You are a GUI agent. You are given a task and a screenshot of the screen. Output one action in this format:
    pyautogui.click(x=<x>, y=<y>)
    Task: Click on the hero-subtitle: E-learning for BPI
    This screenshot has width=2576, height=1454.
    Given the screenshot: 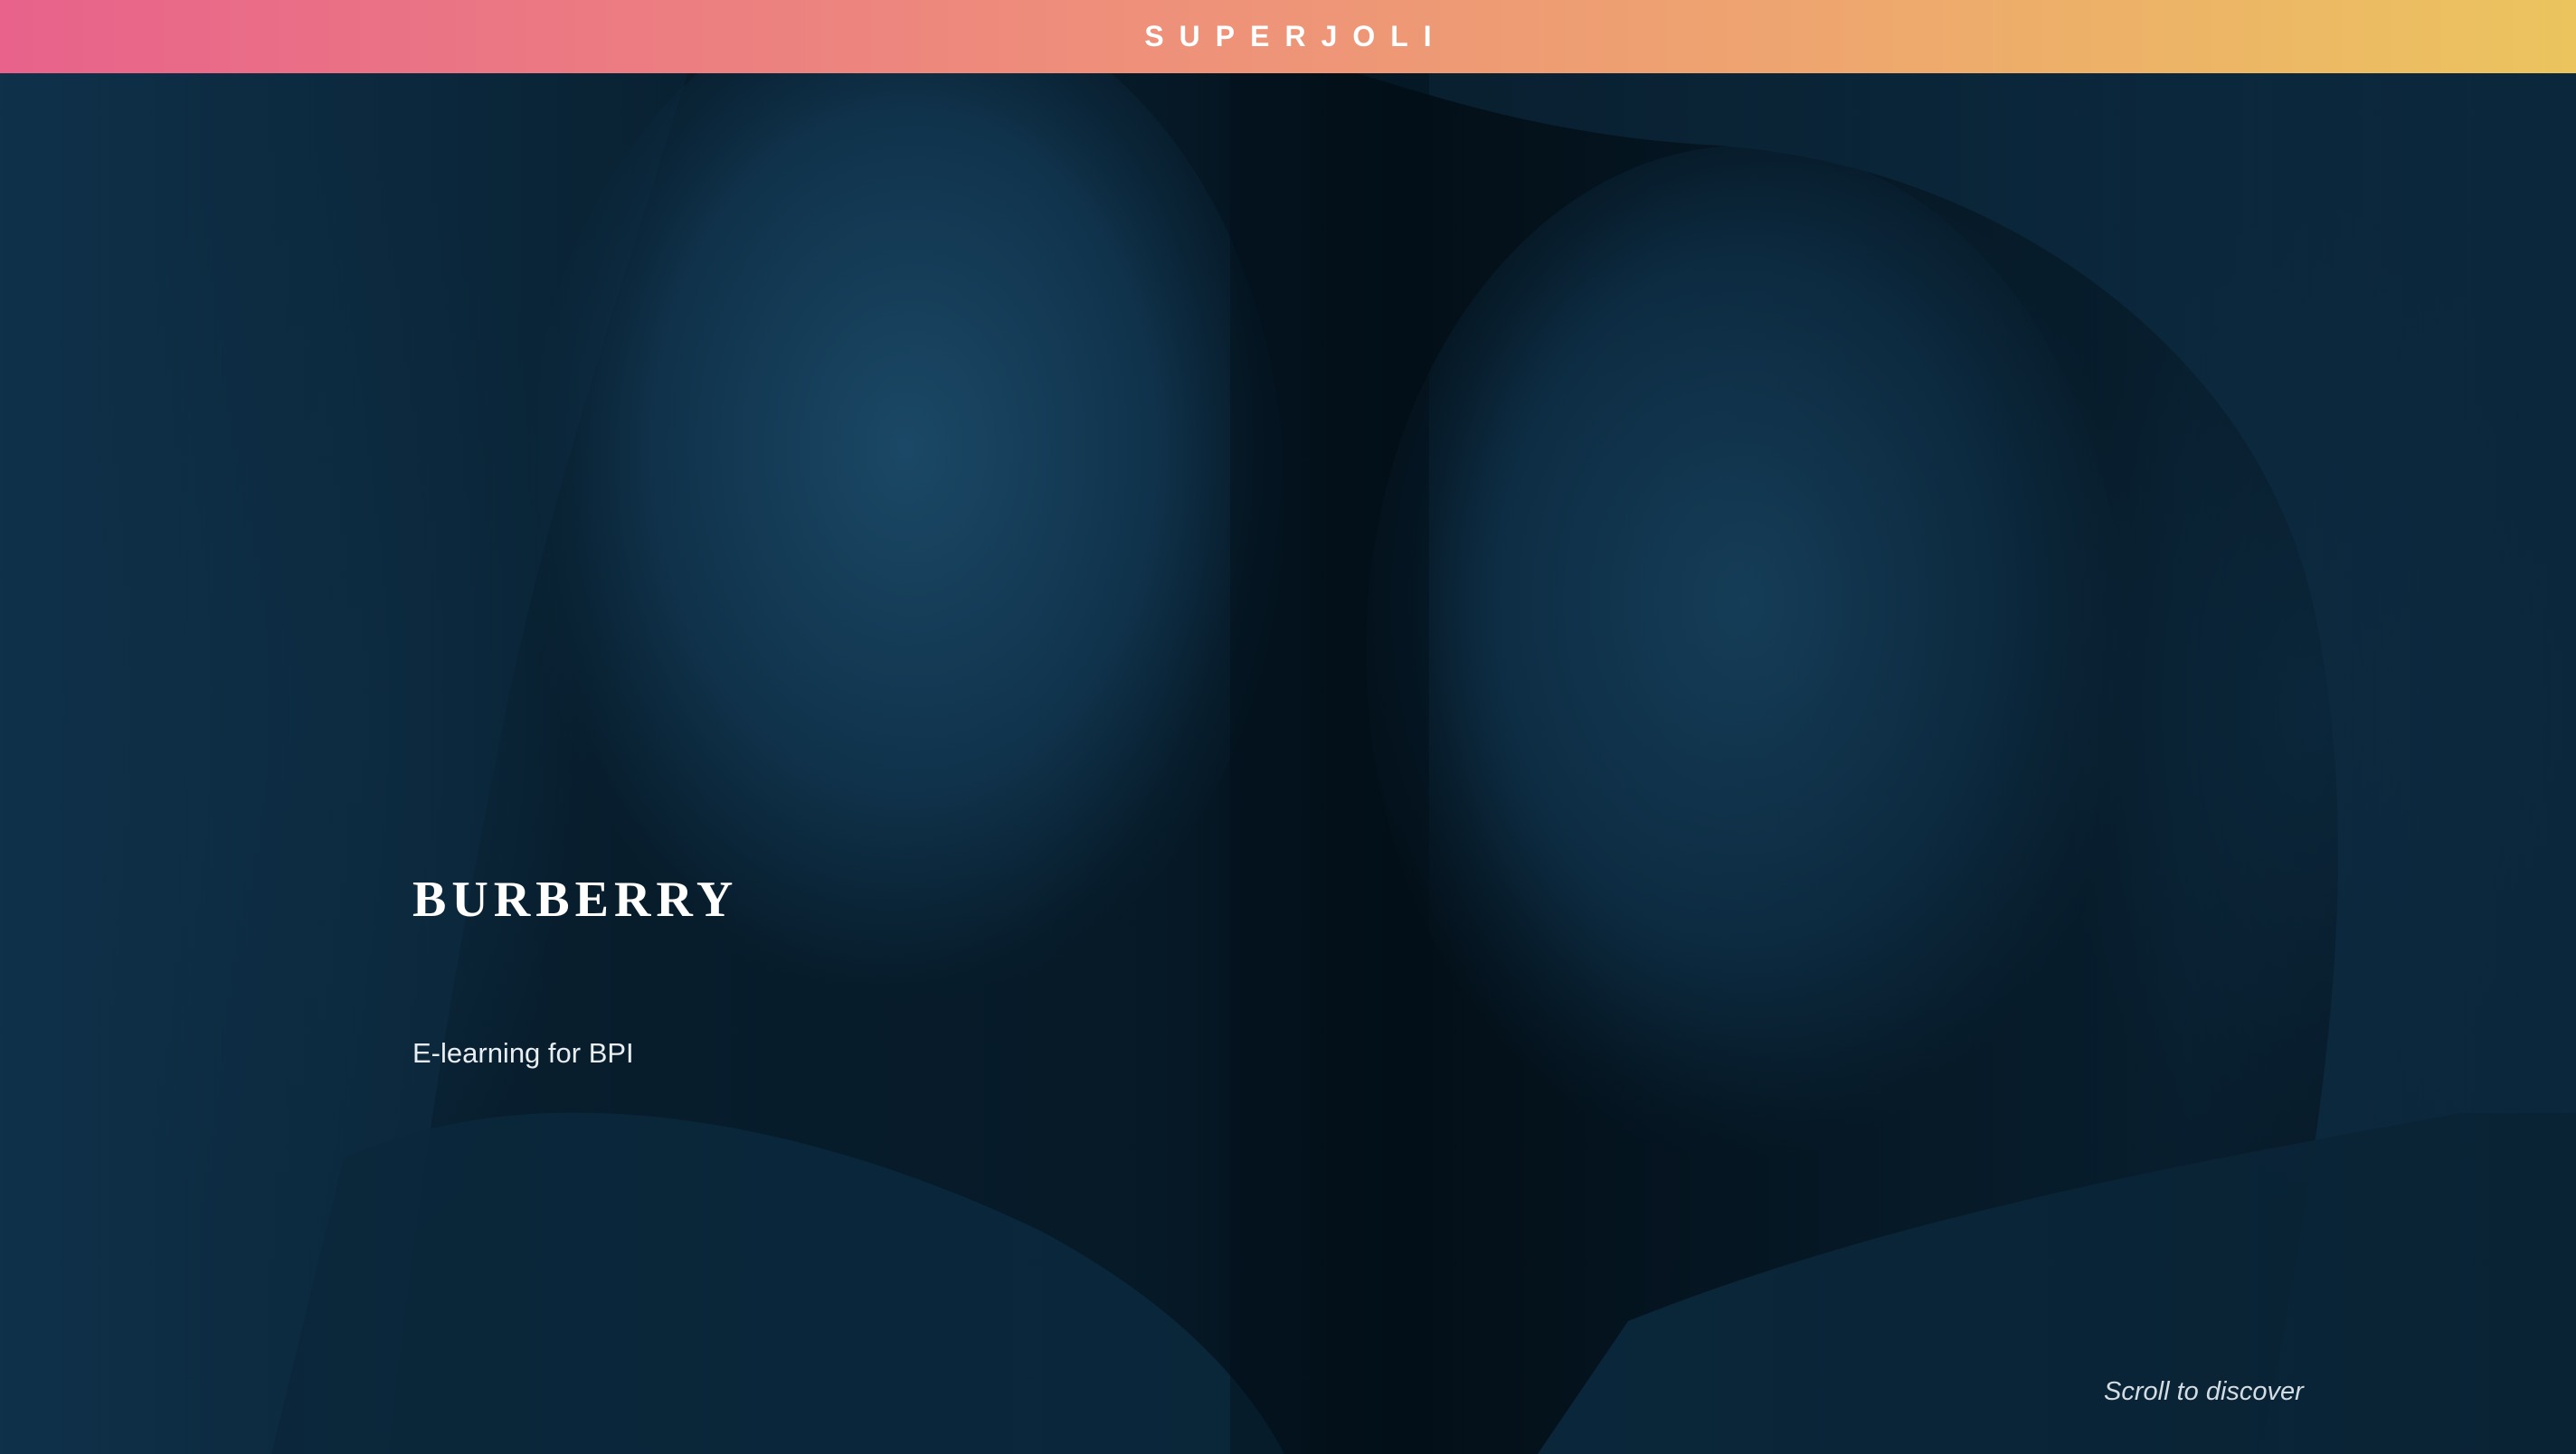 What is the action you would take?
    pyautogui.click(x=523, y=1053)
    